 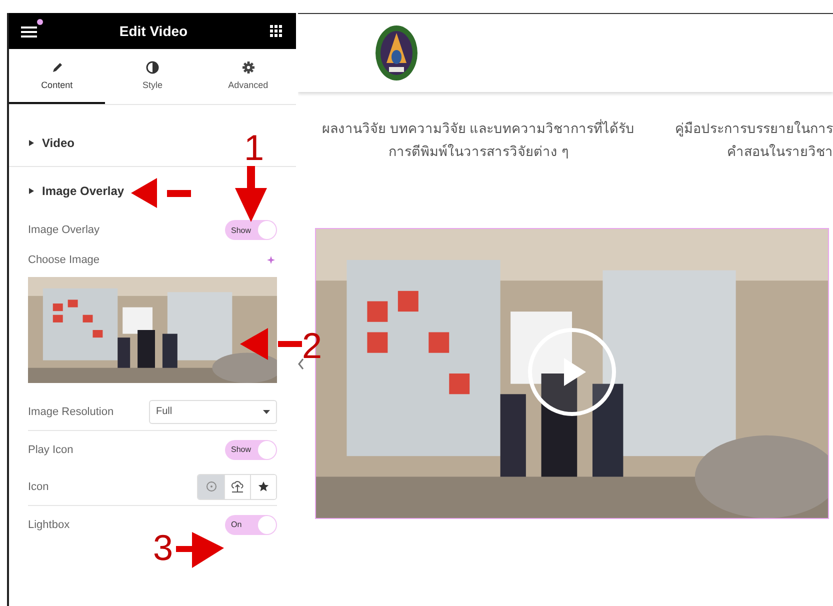 What do you see at coordinates (251, 524) in the screenshot?
I see `toggle-switch: On` at bounding box center [251, 524].